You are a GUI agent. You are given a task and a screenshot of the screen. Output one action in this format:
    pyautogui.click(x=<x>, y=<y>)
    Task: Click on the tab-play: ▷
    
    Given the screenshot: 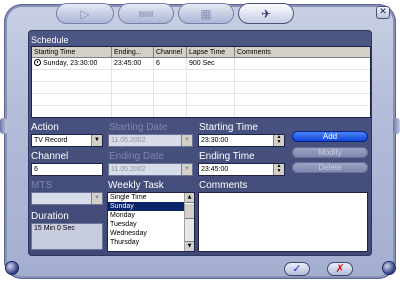 What is the action you would take?
    pyautogui.click(x=85, y=13)
    